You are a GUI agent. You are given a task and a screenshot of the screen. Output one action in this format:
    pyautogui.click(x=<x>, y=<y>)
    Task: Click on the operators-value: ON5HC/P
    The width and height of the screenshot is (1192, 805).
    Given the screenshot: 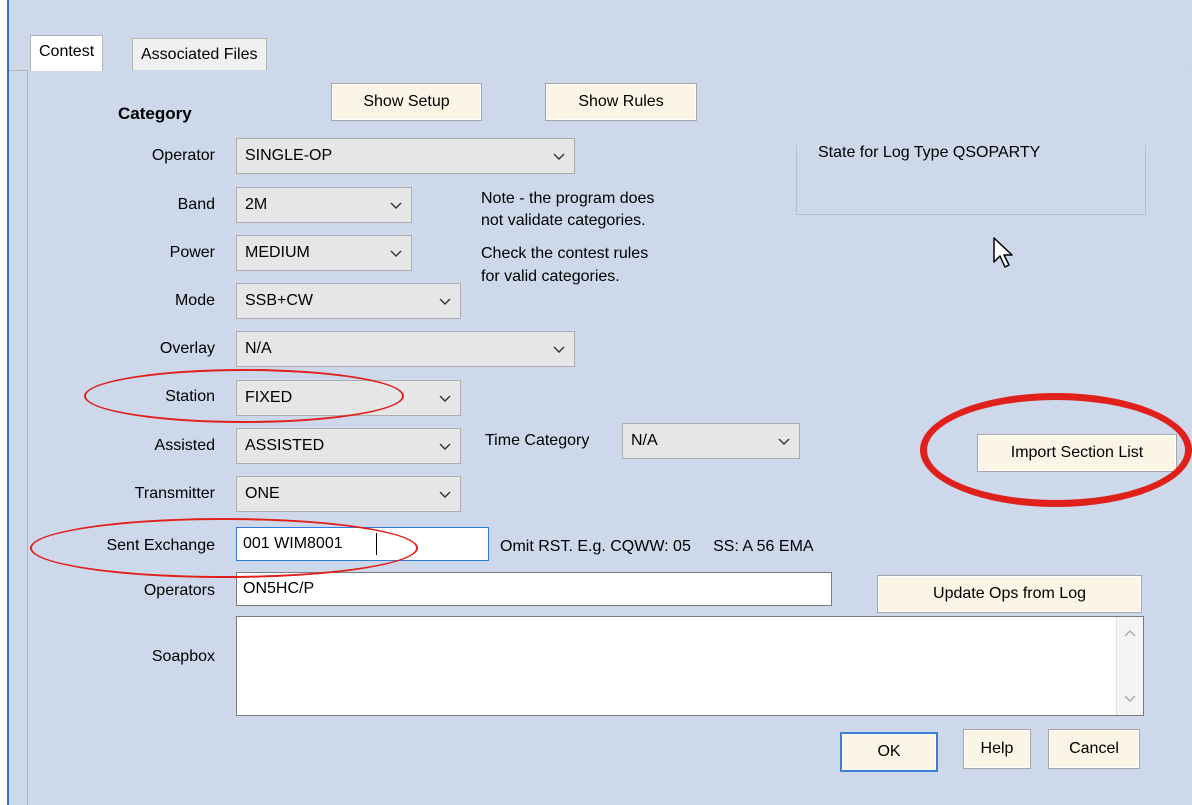 What is the action you would take?
    pyautogui.click(x=279, y=588)
    